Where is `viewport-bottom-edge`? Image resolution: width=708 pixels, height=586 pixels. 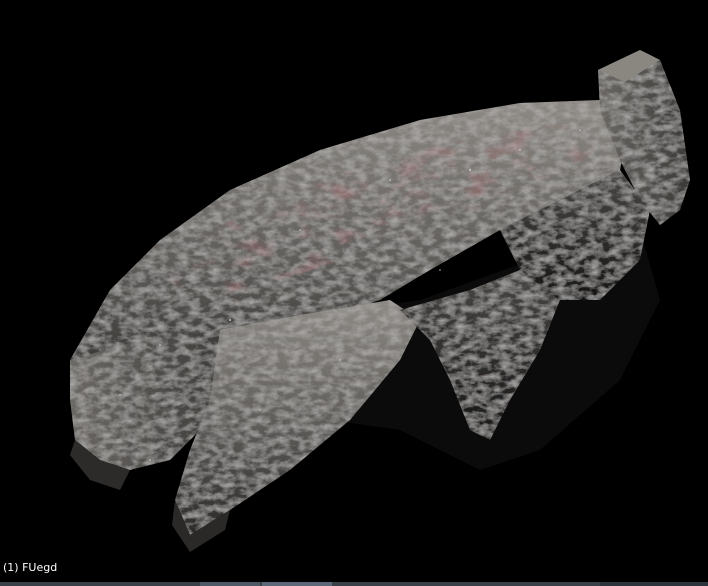
viewport-bottom-edge is located at coordinates (354, 584).